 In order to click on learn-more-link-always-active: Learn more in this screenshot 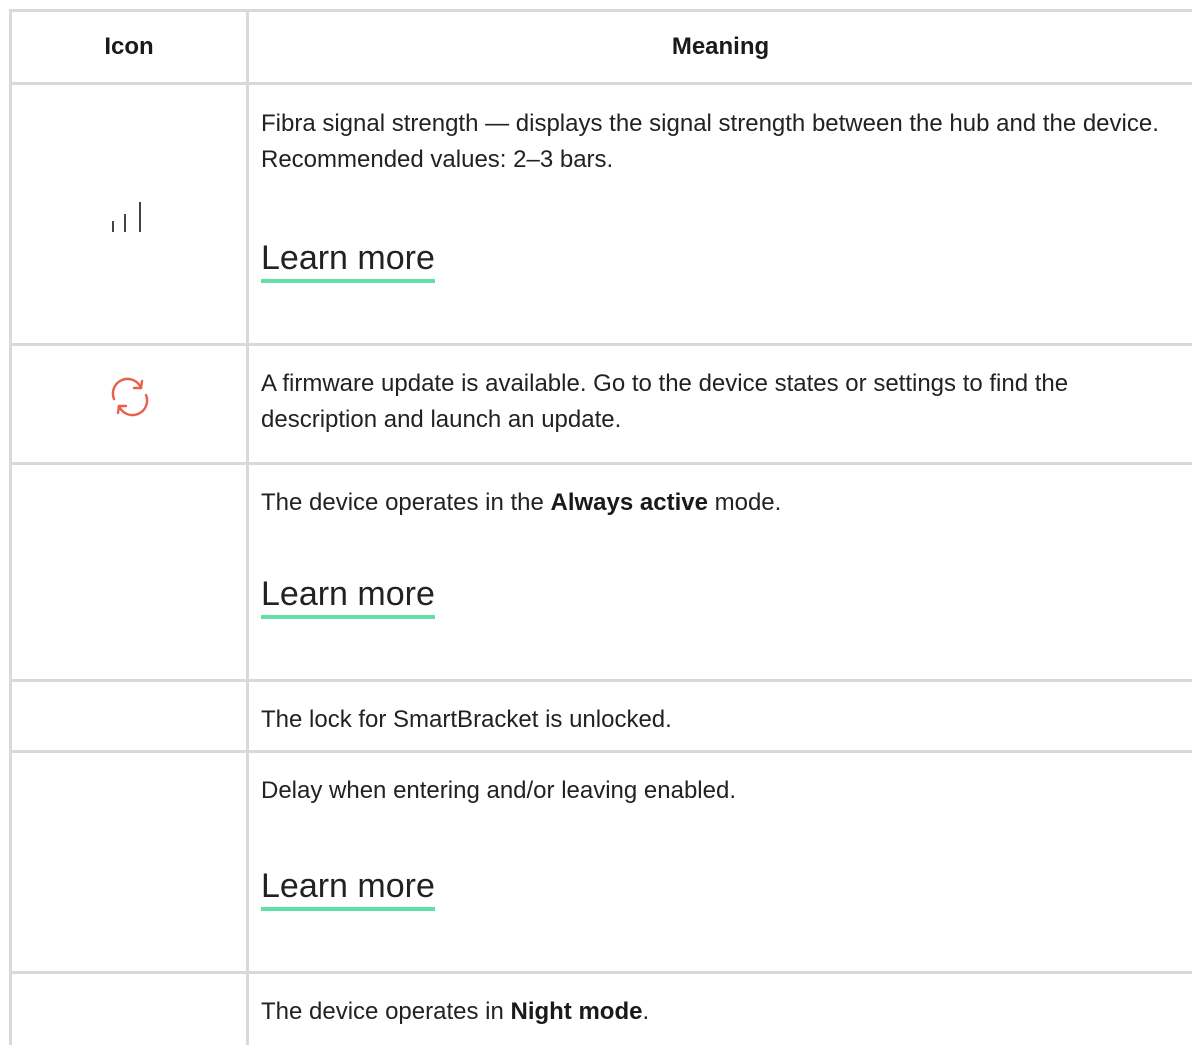, I will do `click(348, 596)`.